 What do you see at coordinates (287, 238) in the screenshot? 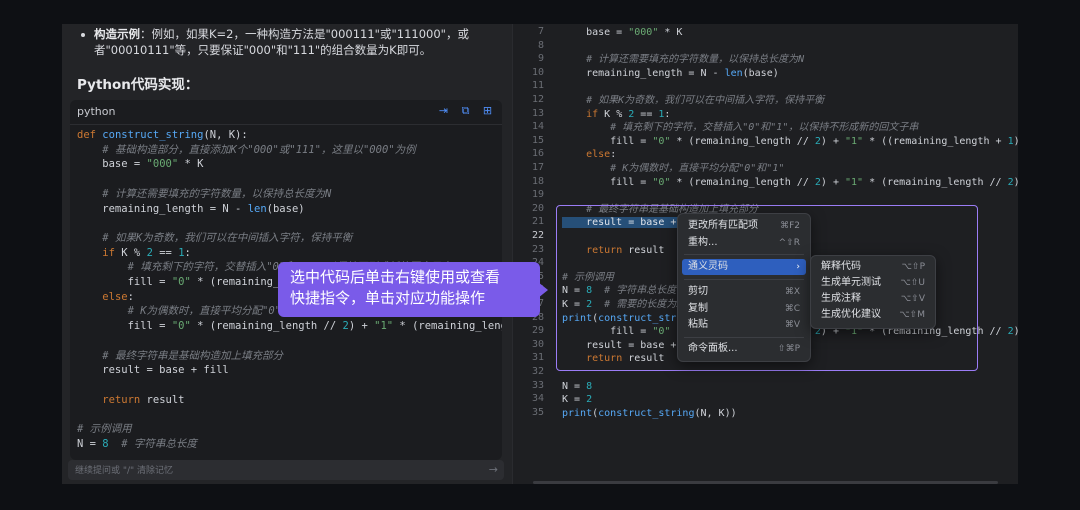
I see `code-line: # 如果K为奇数，我们可以在中间插入字符，保持平衡` at bounding box center [287, 238].